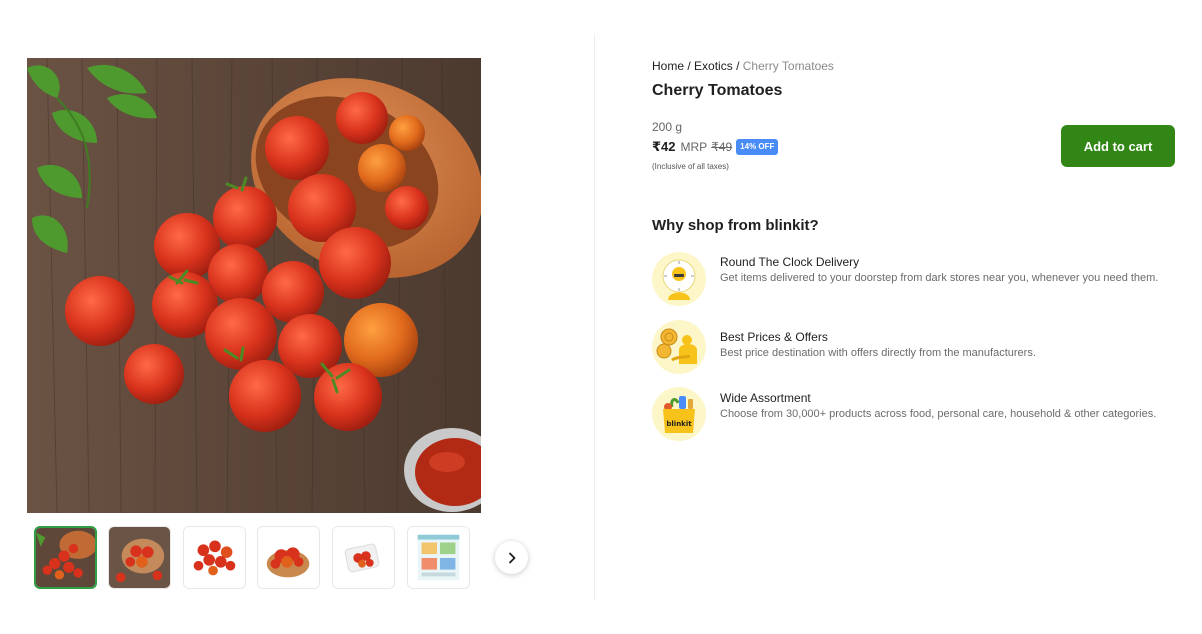 The image size is (1202, 634). I want to click on bag-label: blinkit, so click(679, 424).